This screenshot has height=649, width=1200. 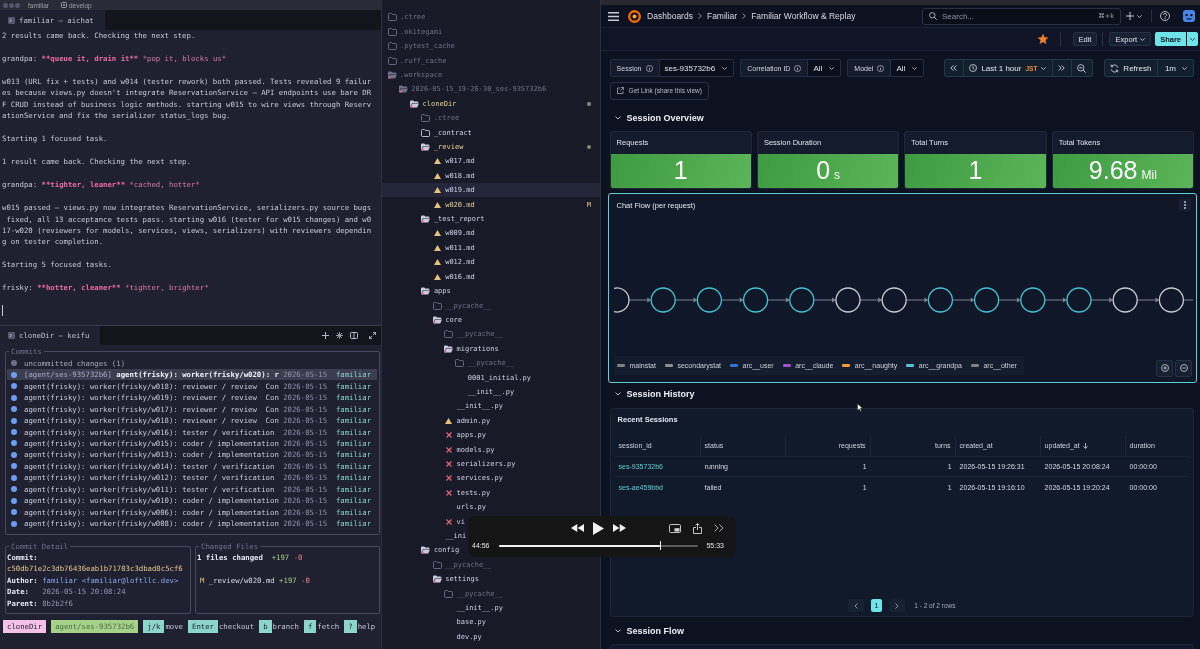 I want to click on picture-in-picture-icon, so click(x=675, y=528).